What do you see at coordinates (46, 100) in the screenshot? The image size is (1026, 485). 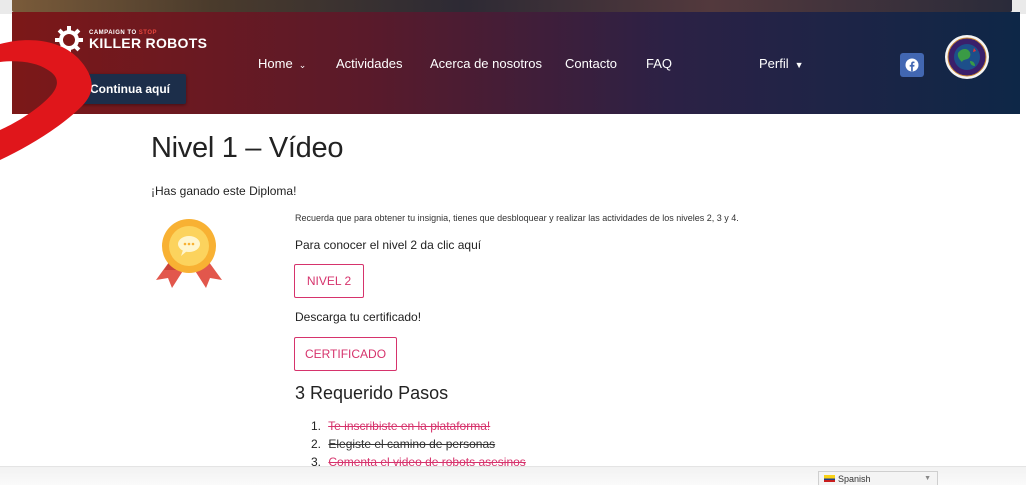 I see `red-swoosh-decoration` at bounding box center [46, 100].